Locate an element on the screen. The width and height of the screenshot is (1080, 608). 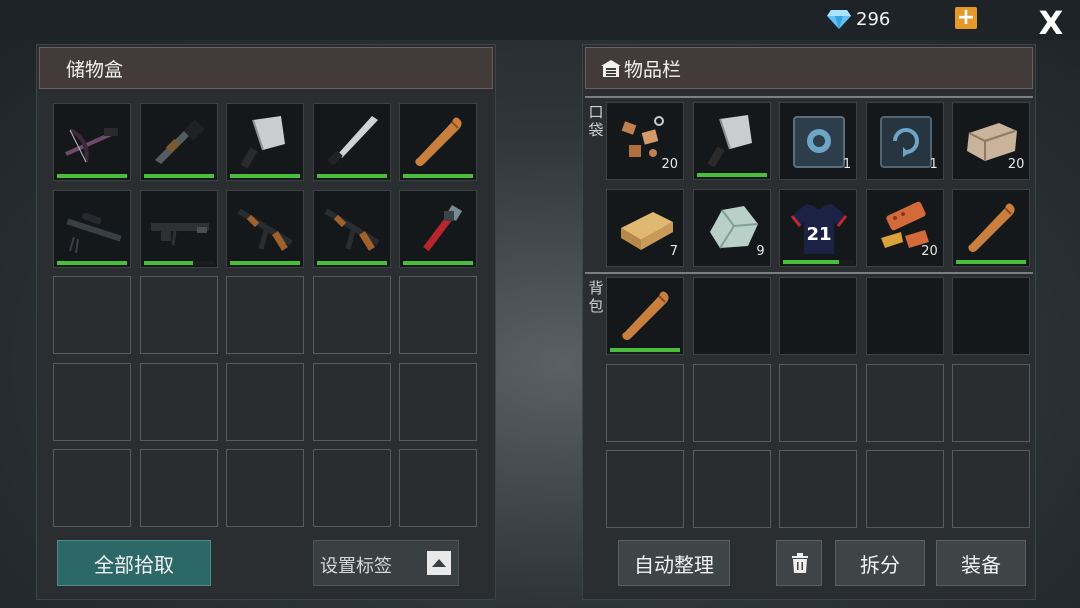
pickup-all-button: 全部拾取 is located at coordinates (134, 563).